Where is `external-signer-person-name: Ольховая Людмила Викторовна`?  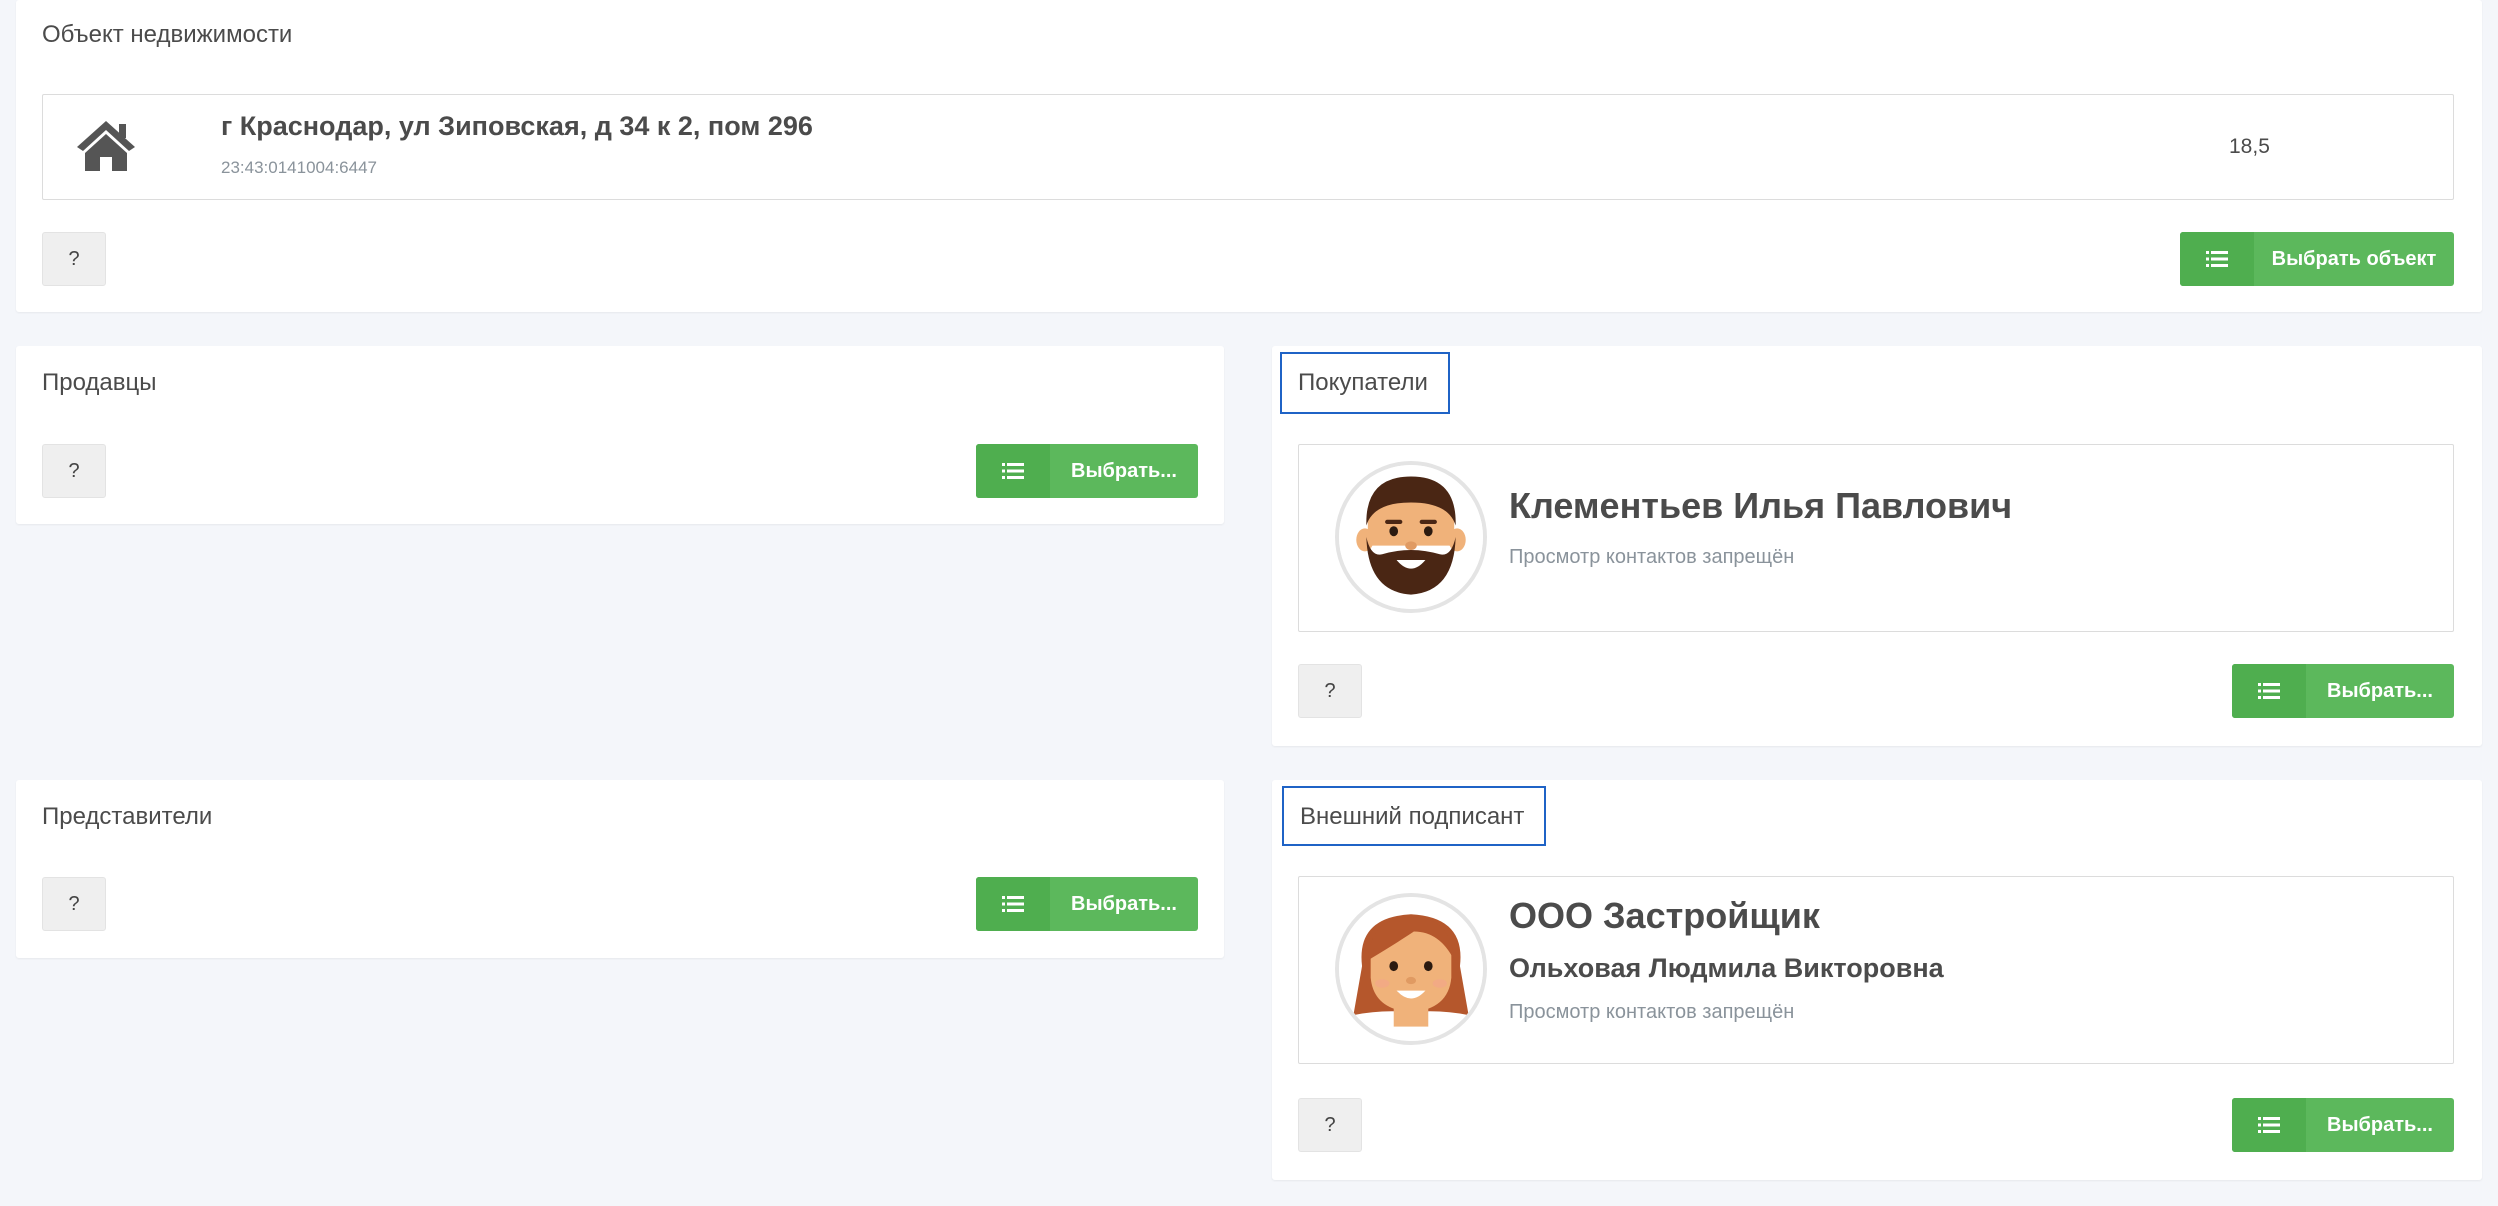
external-signer-person-name: Ольховая Людмила Викторовна is located at coordinates (1726, 968).